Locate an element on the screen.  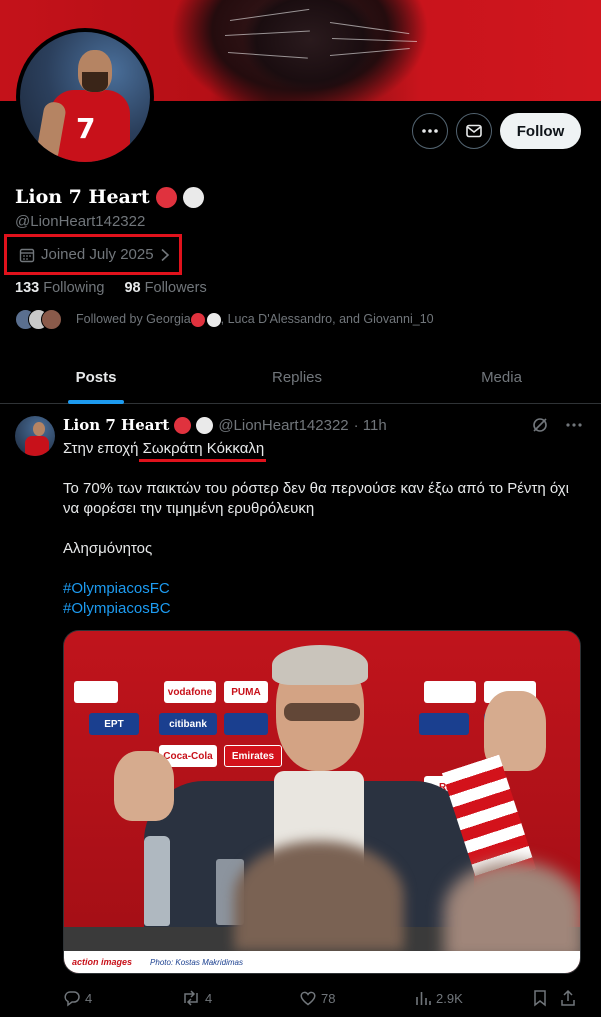
avatar-image: 7 is located at coordinates (85, 97).